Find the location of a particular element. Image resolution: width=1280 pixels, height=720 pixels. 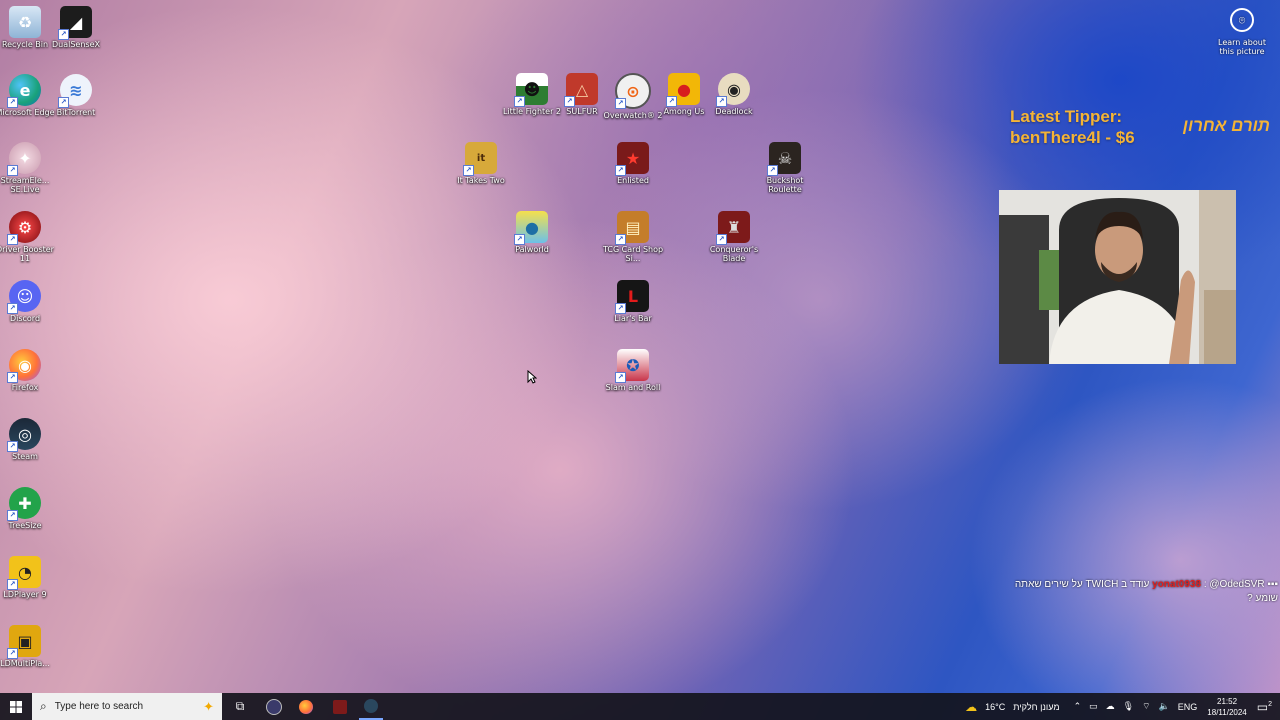

desktop-icon-label: Liar's Bar is located at coordinates (633, 318).